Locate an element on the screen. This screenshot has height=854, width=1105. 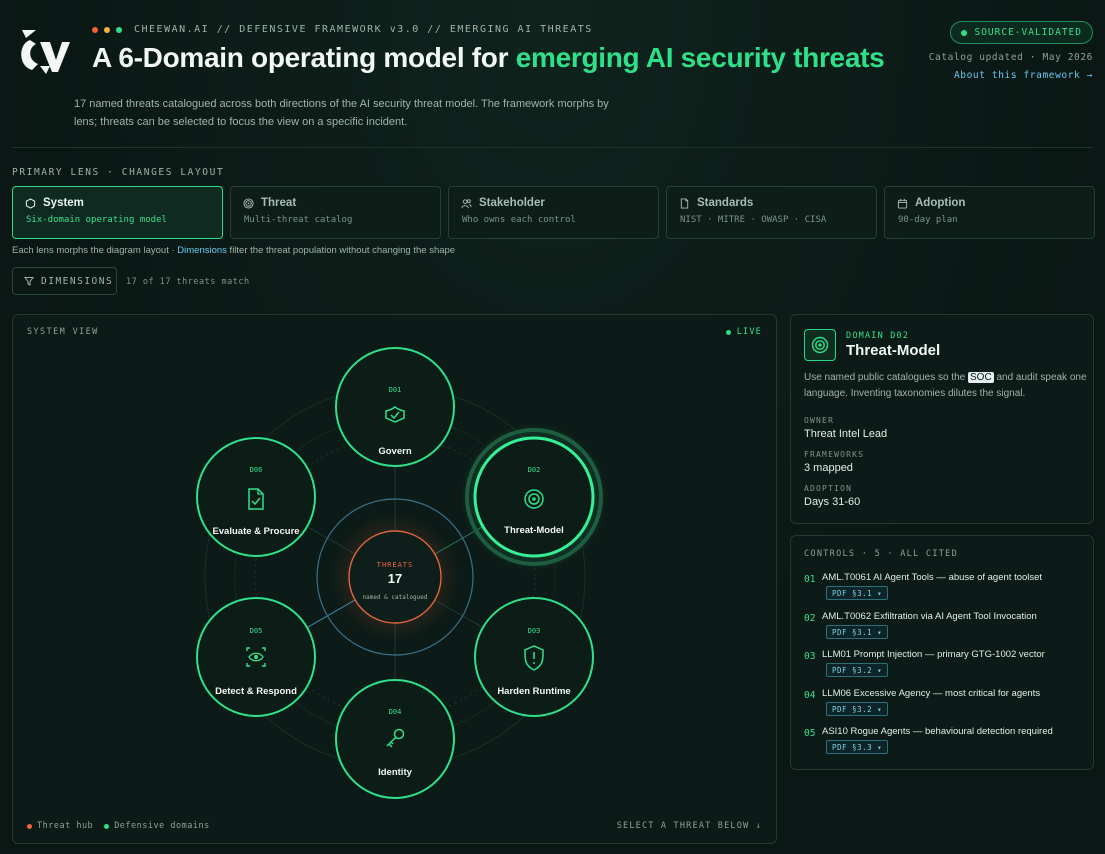
control-number: 05 is located at coordinates (810, 733).